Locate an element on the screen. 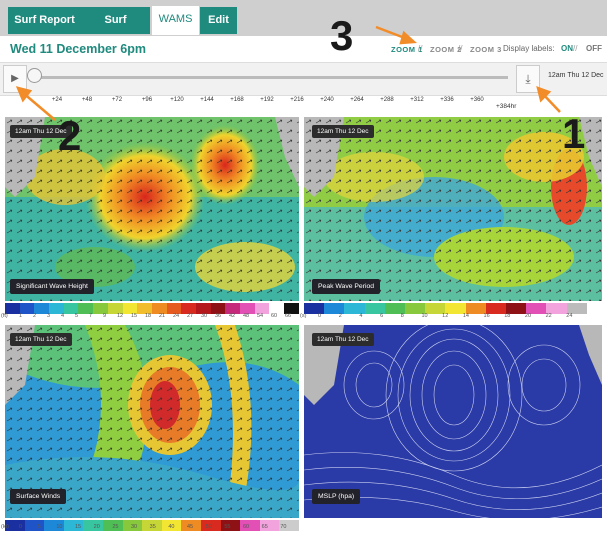 This screenshot has width=607, height=536. callout-2: 2 is located at coordinates (70, 135).